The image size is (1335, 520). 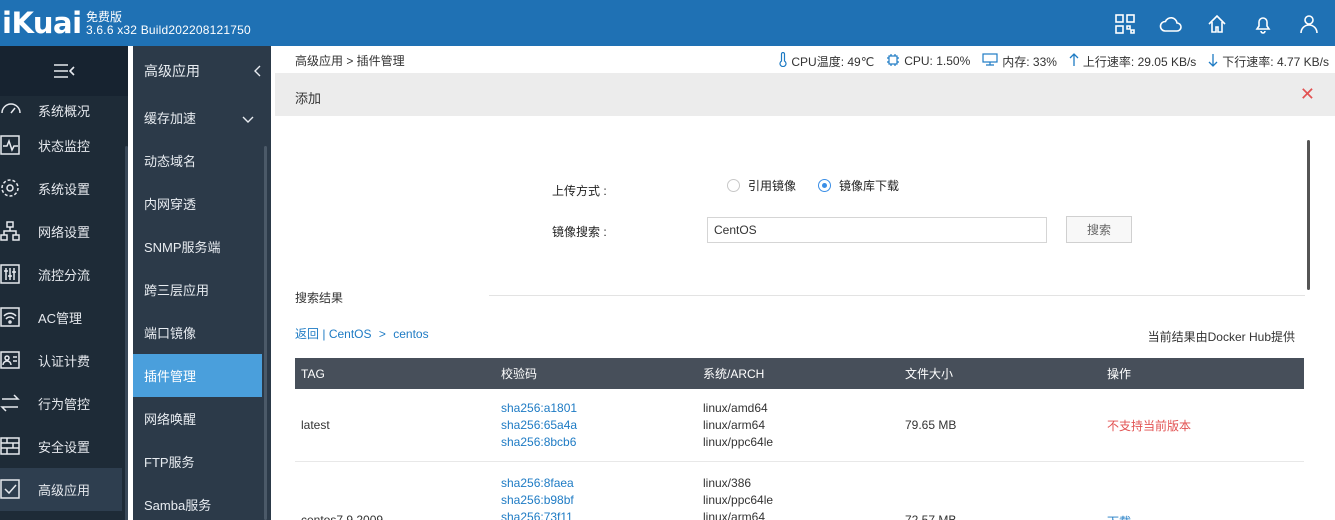 I want to click on col-header-checksum: 校验码, so click(x=519, y=374).